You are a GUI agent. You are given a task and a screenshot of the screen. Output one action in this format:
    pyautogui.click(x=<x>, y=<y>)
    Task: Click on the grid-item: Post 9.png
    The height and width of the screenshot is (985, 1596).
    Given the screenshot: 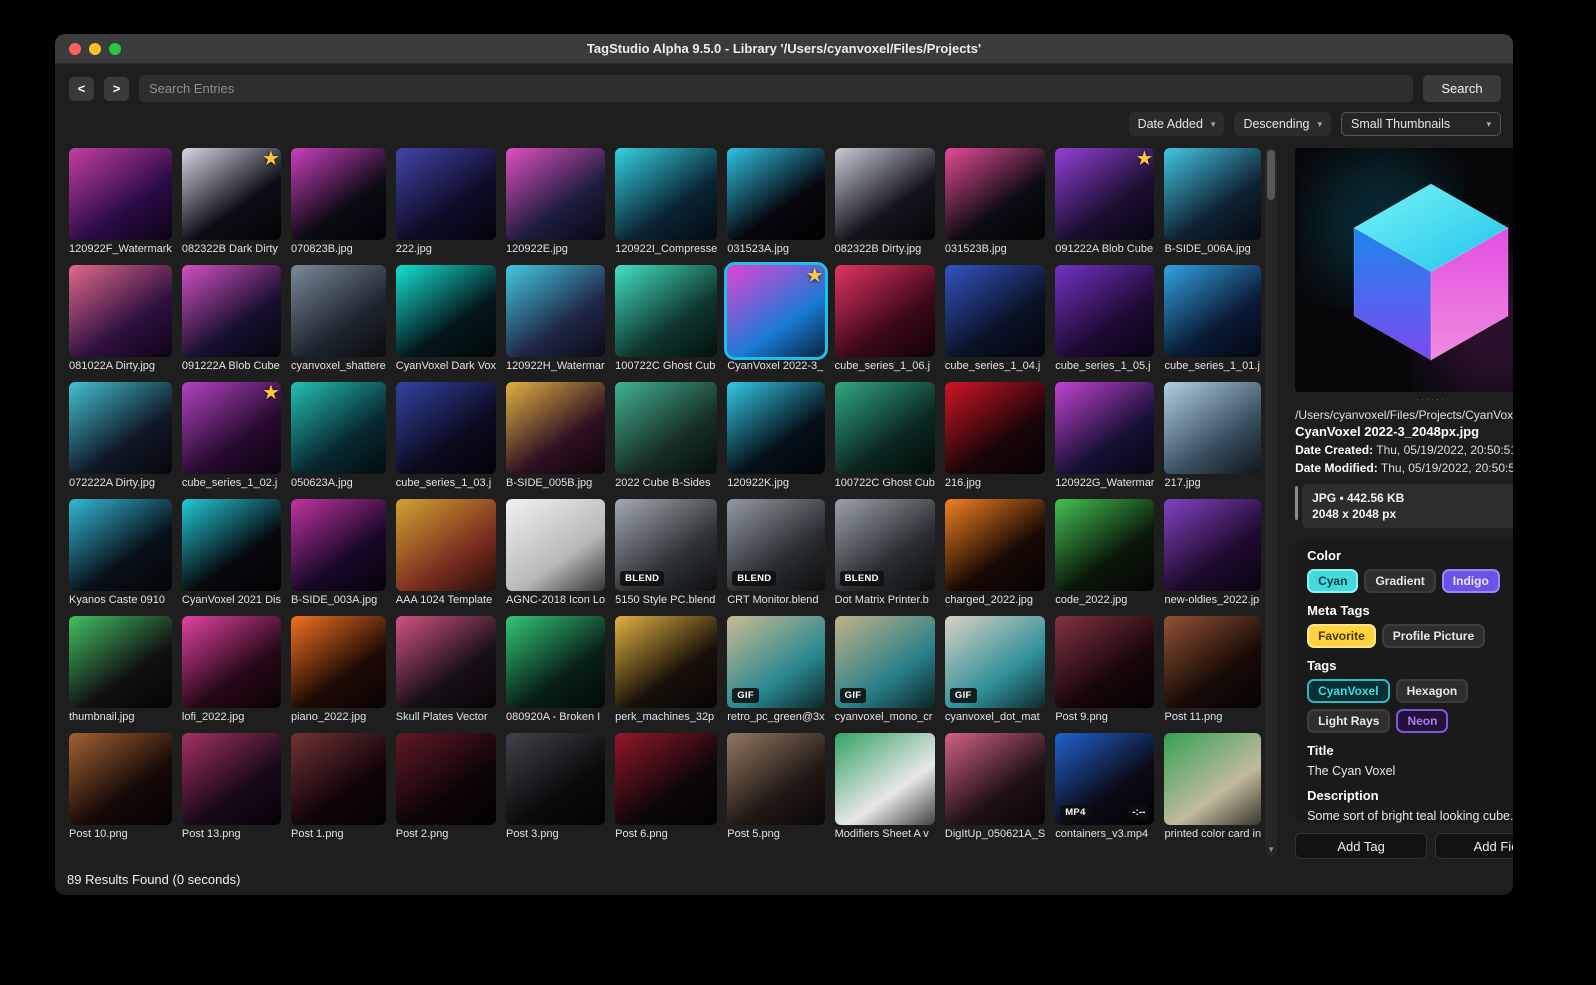 What is the action you would take?
    pyautogui.click(x=1105, y=670)
    